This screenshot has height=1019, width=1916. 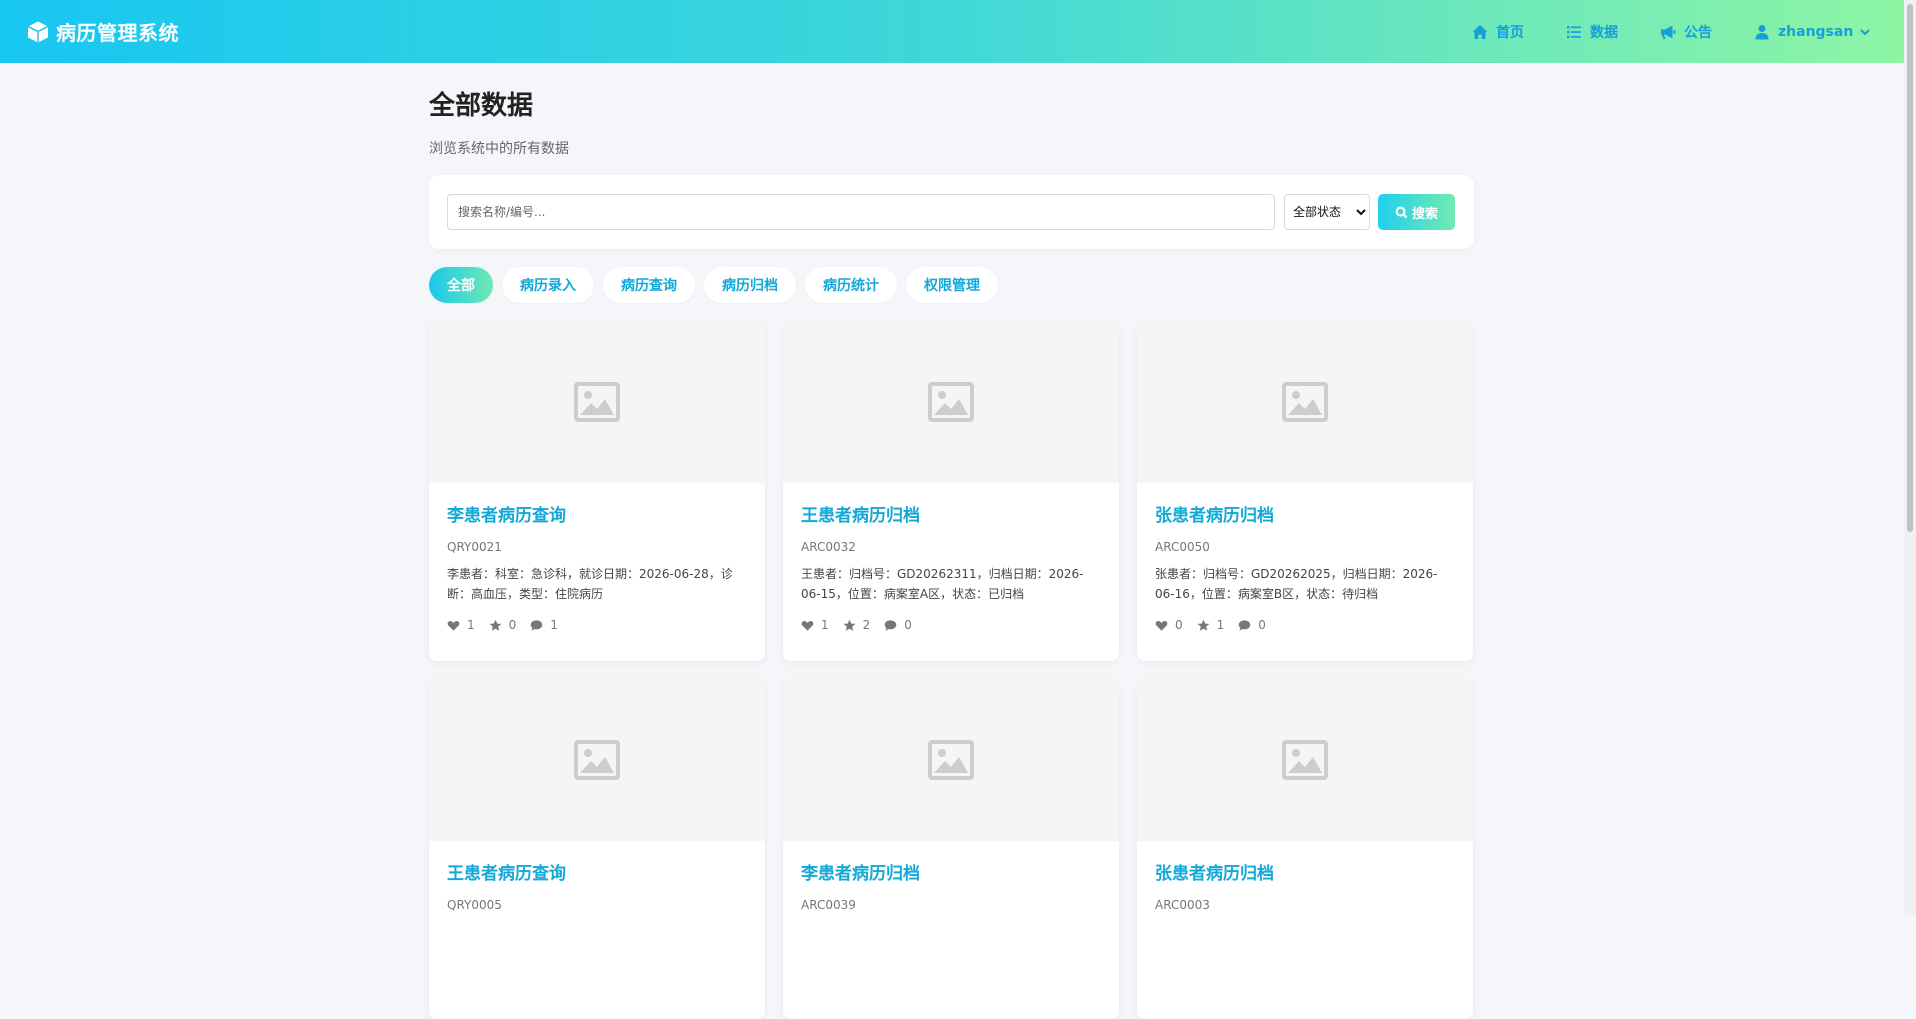 I want to click on comment-stat: 1, so click(x=544, y=625).